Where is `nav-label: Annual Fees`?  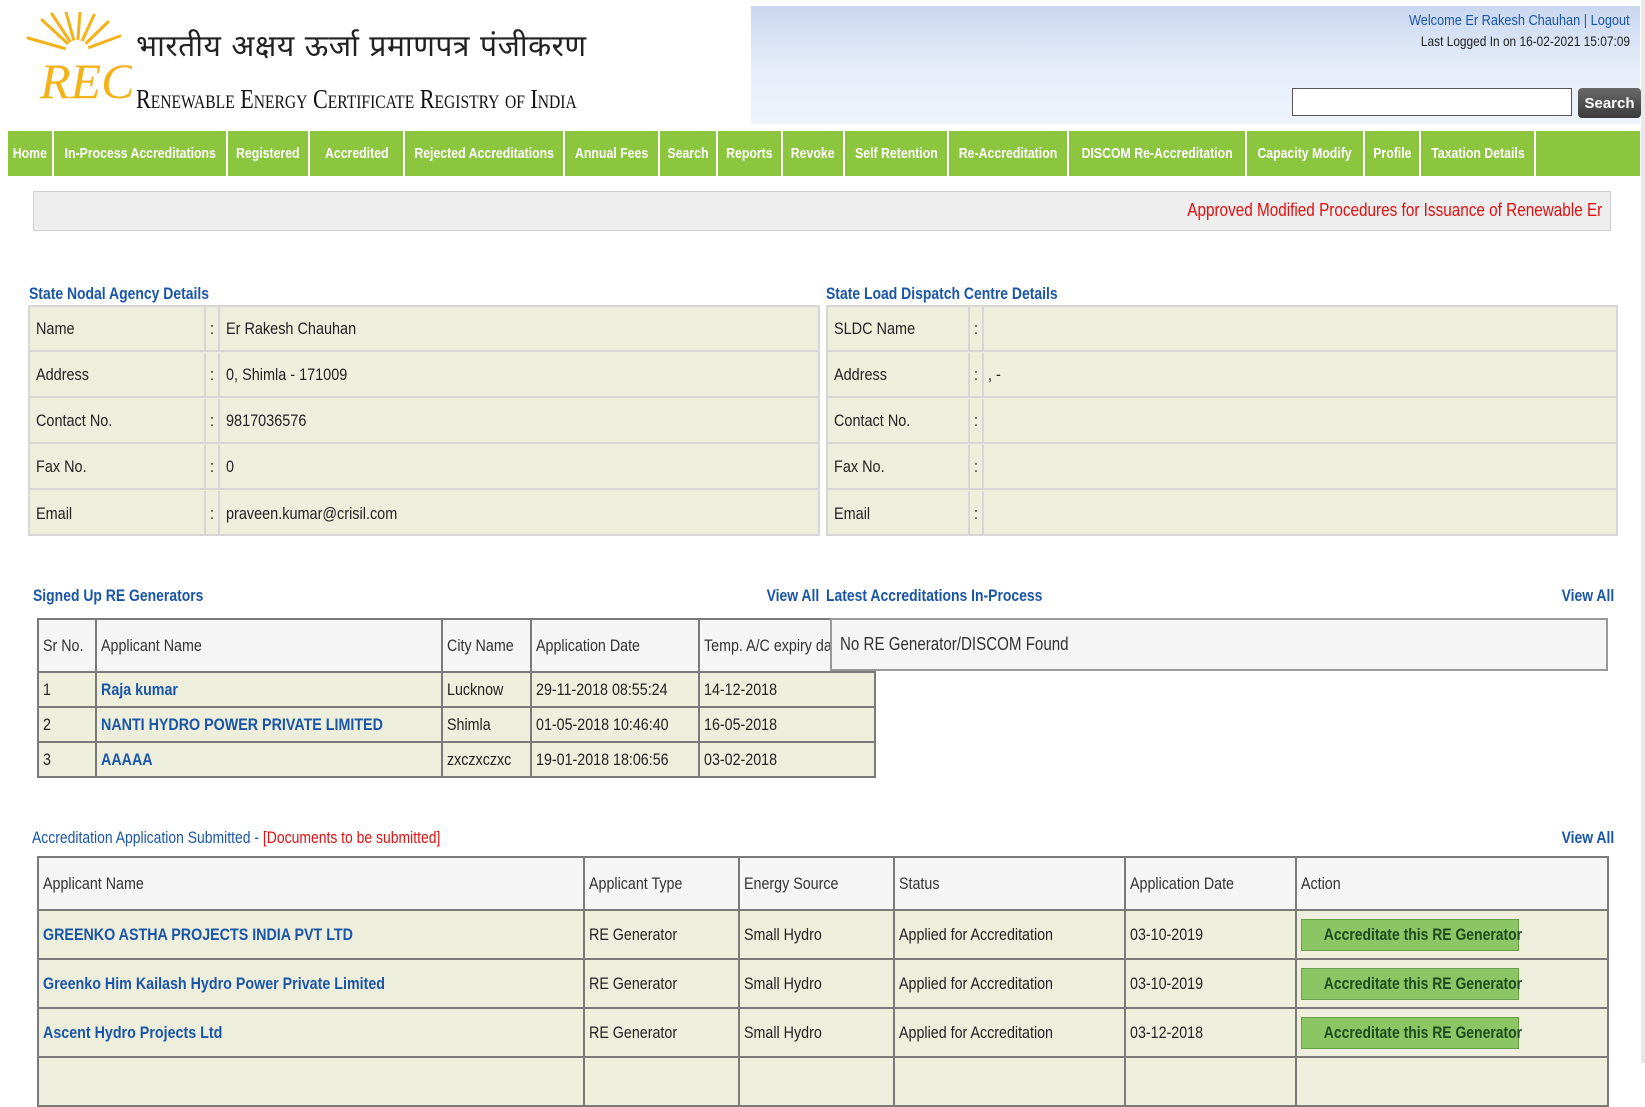 nav-label: Annual Fees is located at coordinates (611, 153).